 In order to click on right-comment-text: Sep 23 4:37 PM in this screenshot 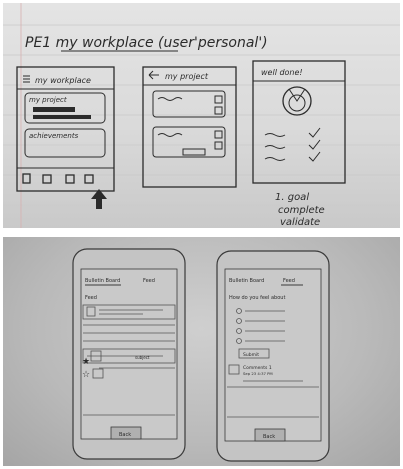, I will do `click(258, 373)`.